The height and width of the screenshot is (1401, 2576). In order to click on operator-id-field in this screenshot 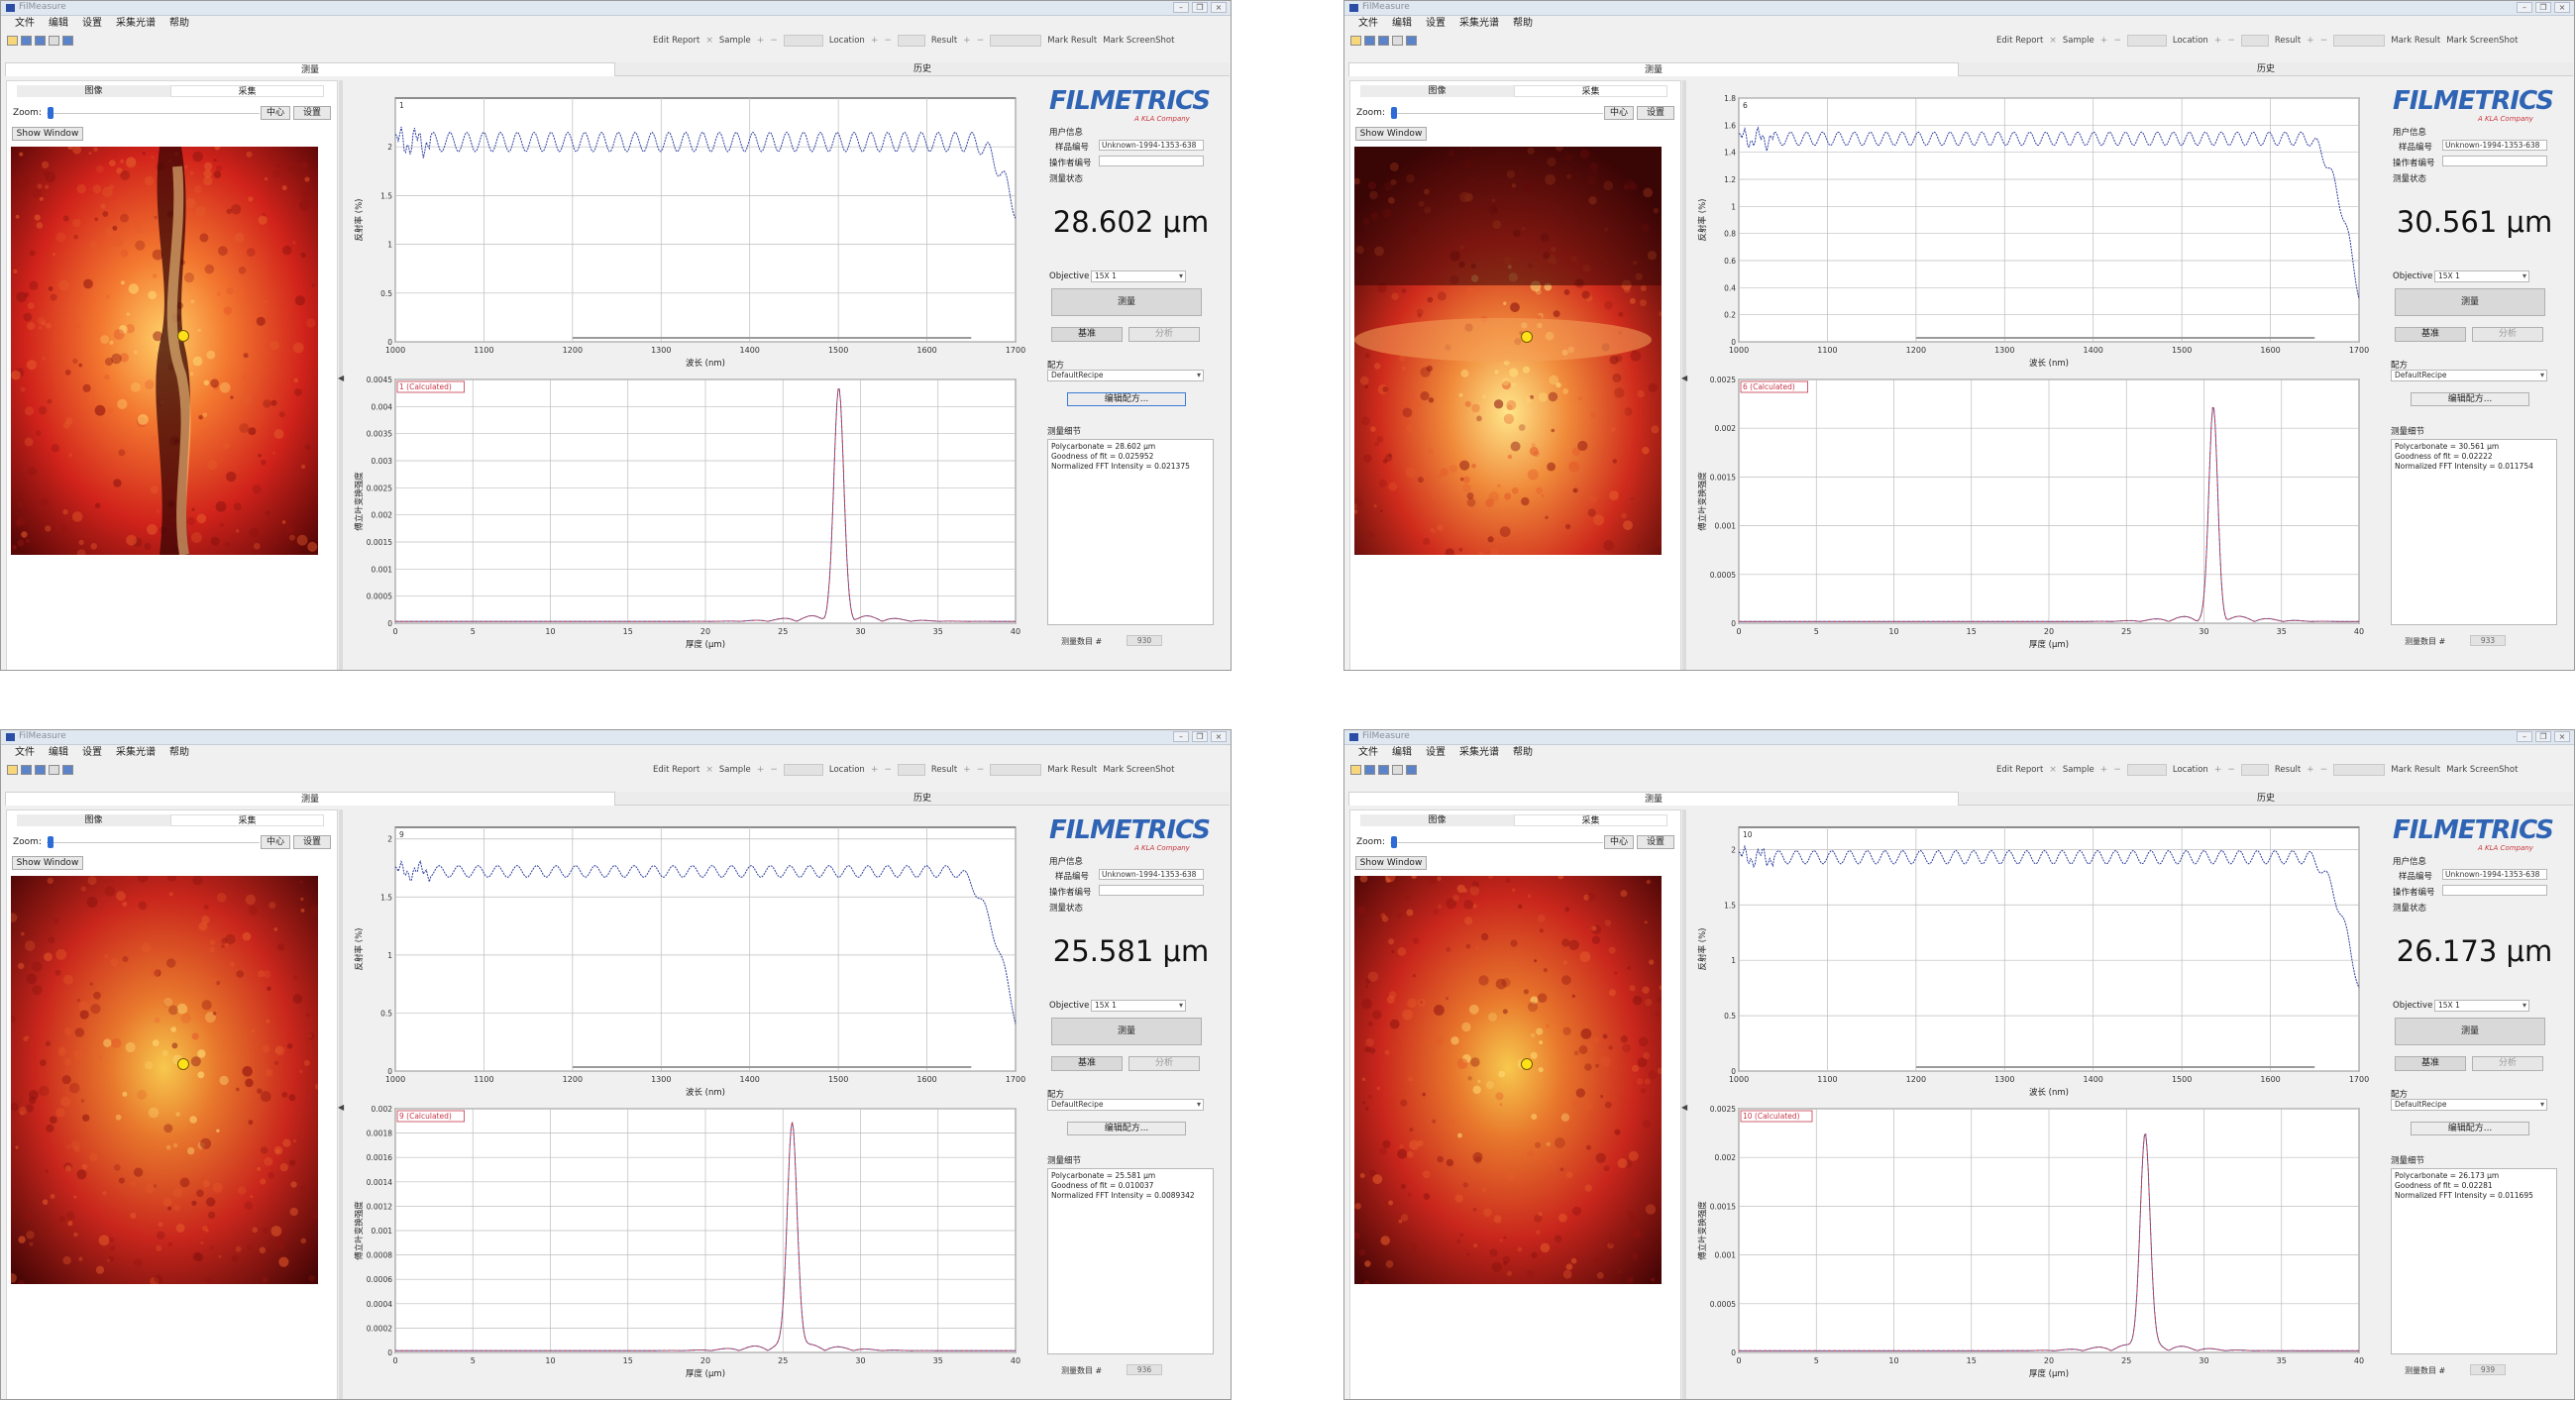, I will do `click(1151, 161)`.